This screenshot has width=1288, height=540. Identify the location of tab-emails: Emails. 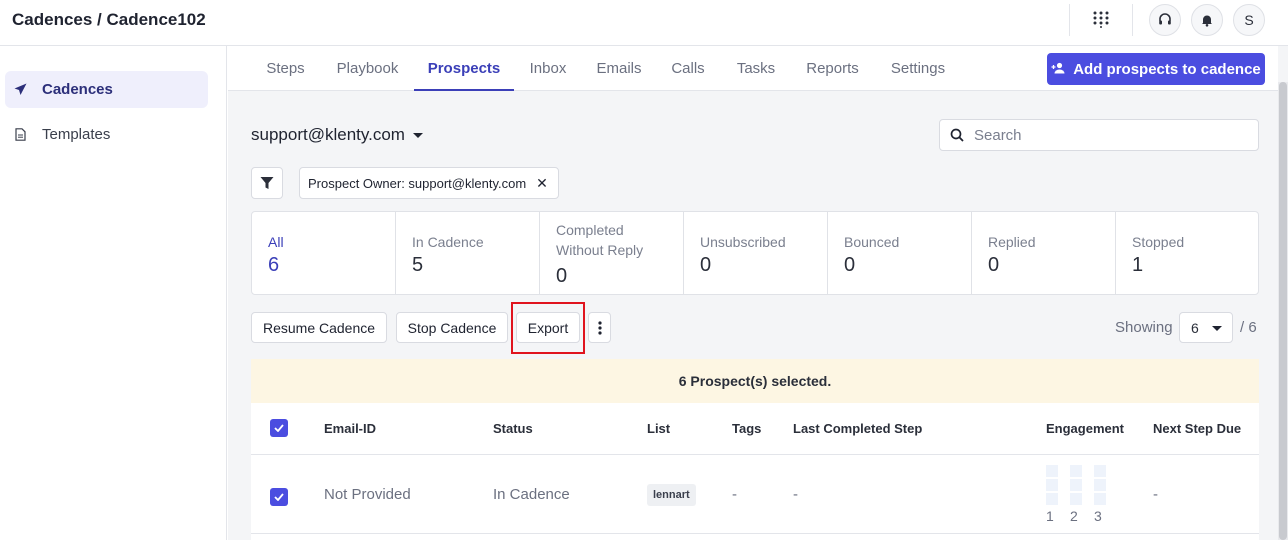
(619, 68).